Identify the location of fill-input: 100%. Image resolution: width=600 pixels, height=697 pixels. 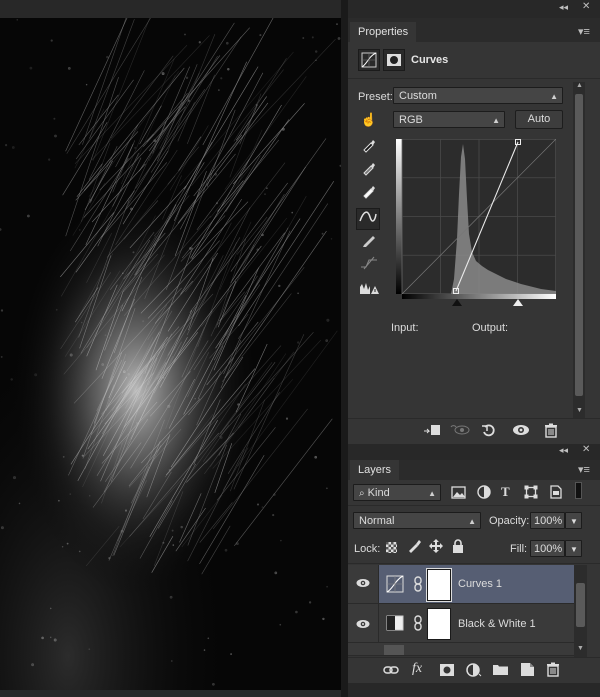
(547, 548).